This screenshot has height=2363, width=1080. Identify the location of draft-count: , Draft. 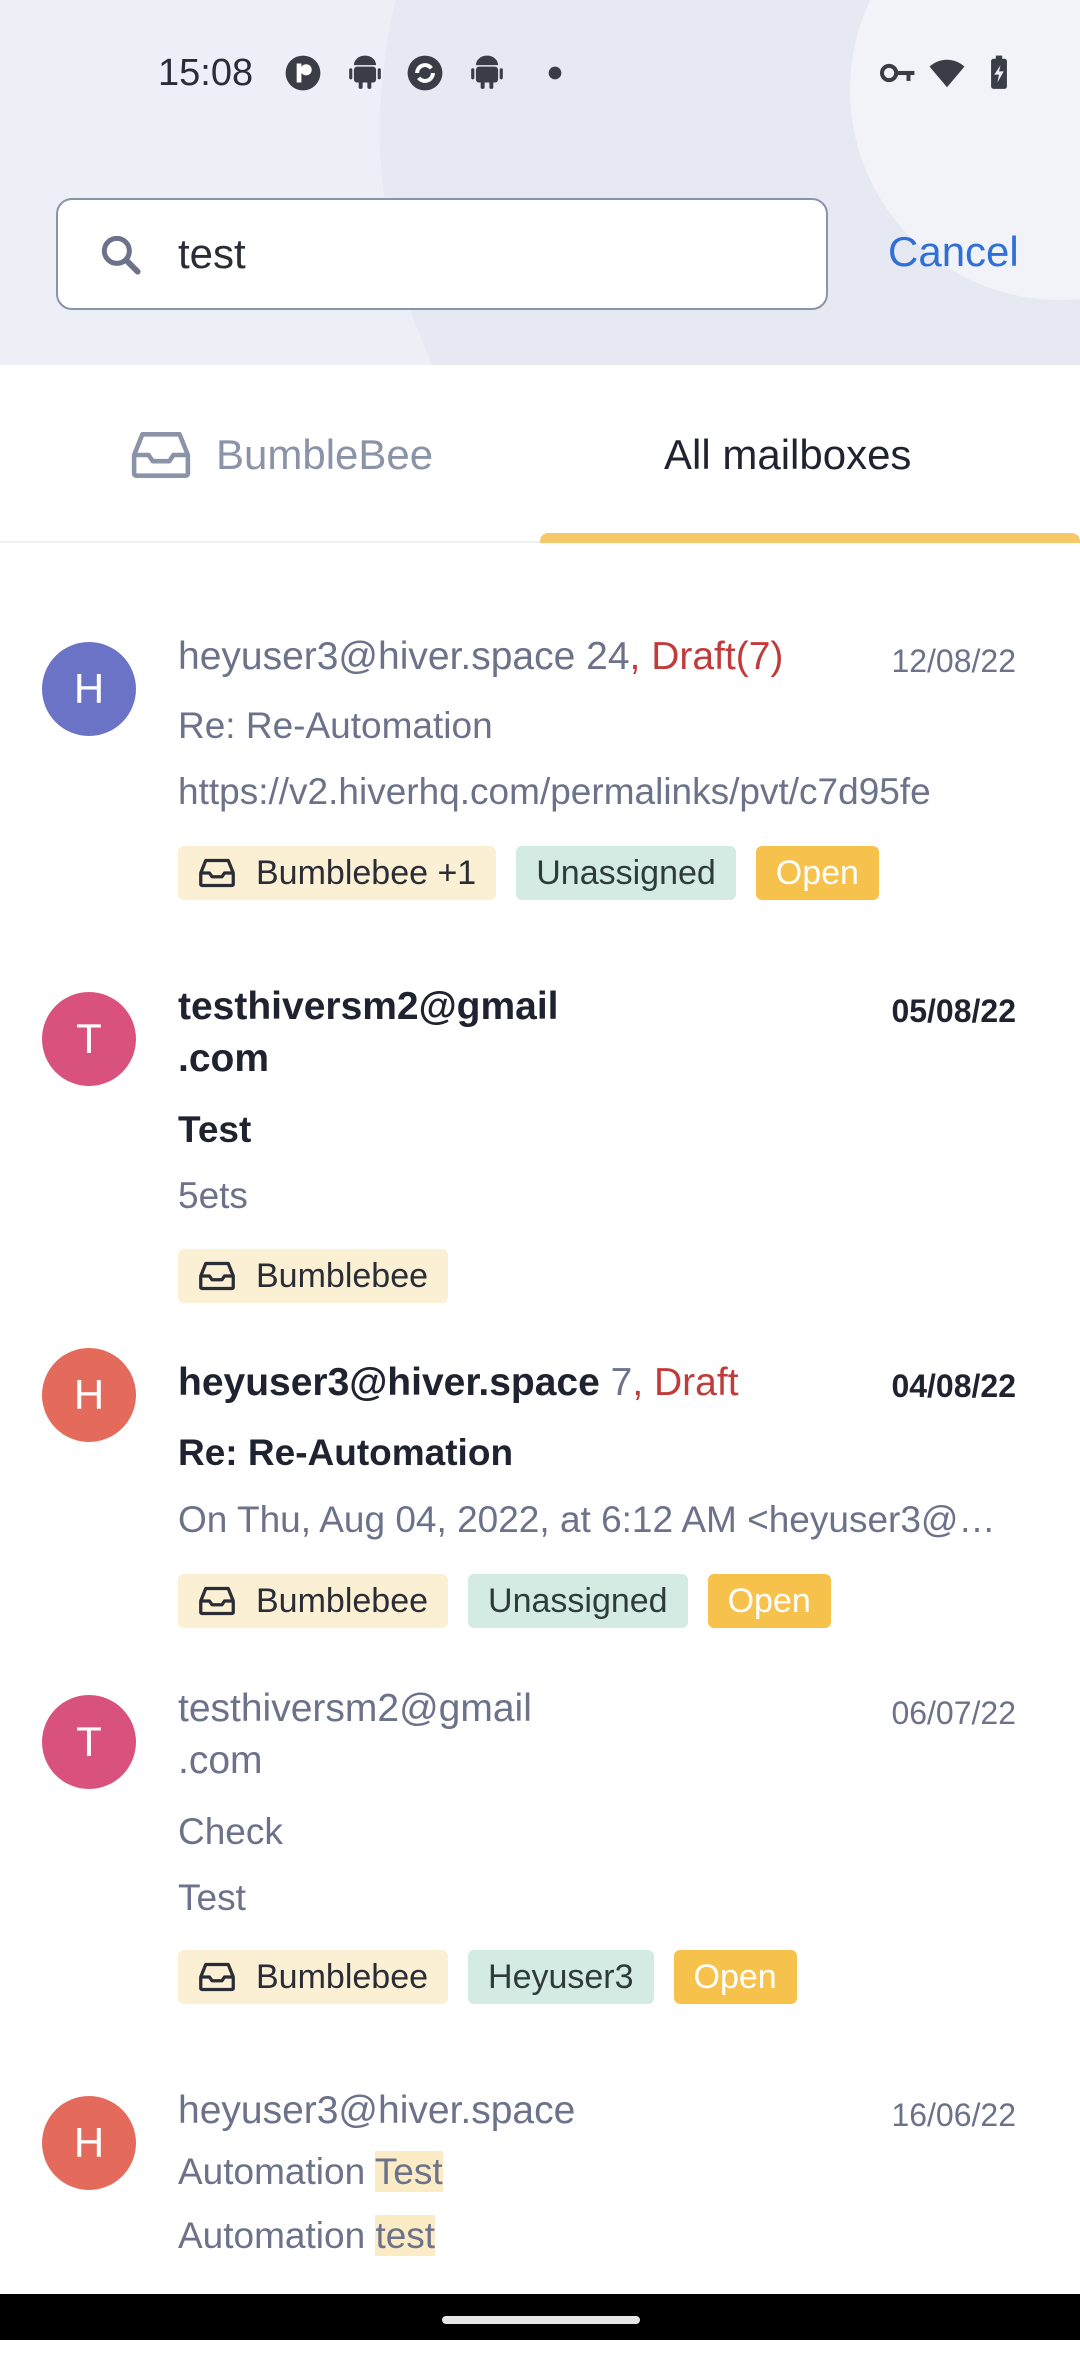
(685, 1382).